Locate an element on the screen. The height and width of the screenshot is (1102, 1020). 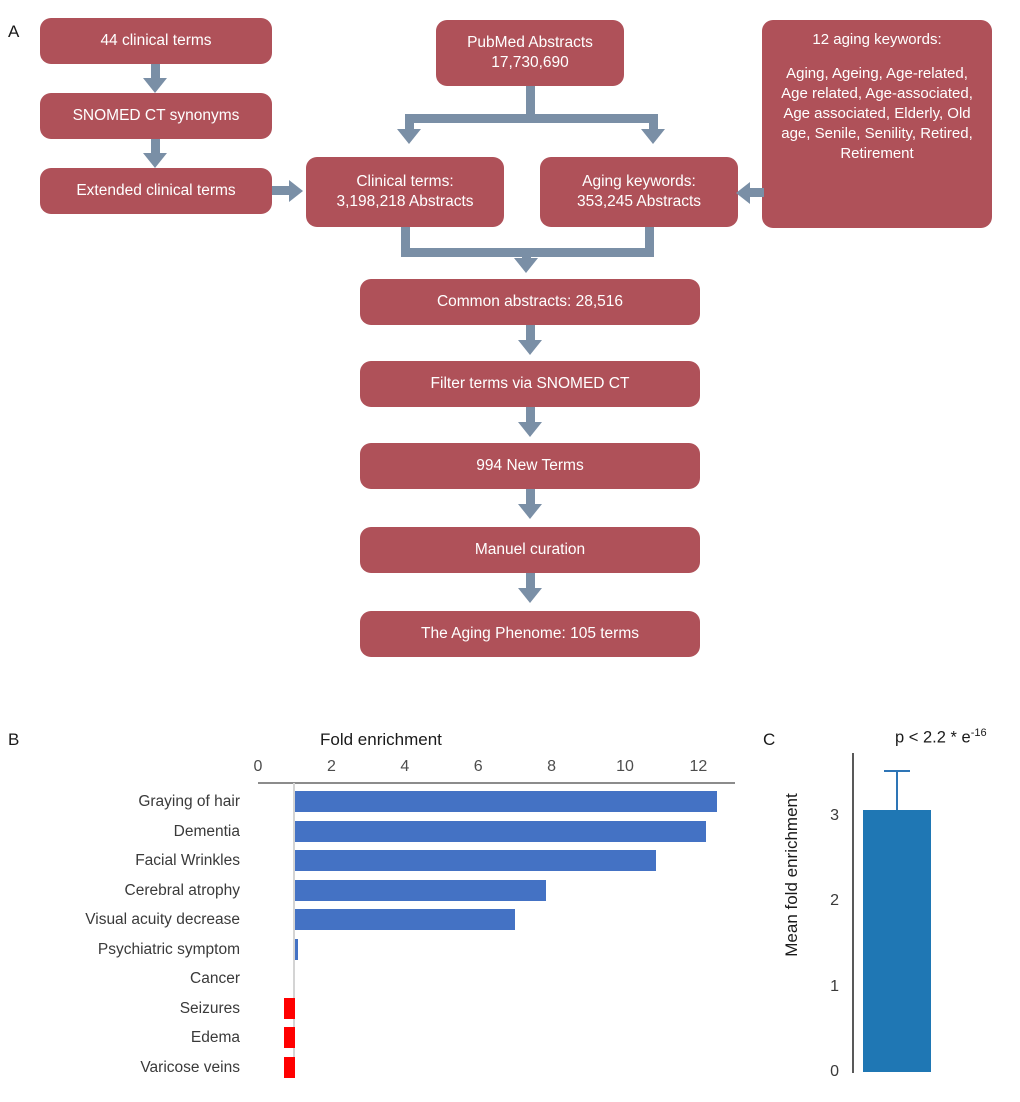
y-tick-label: 0 is located at coordinates (834, 1071).